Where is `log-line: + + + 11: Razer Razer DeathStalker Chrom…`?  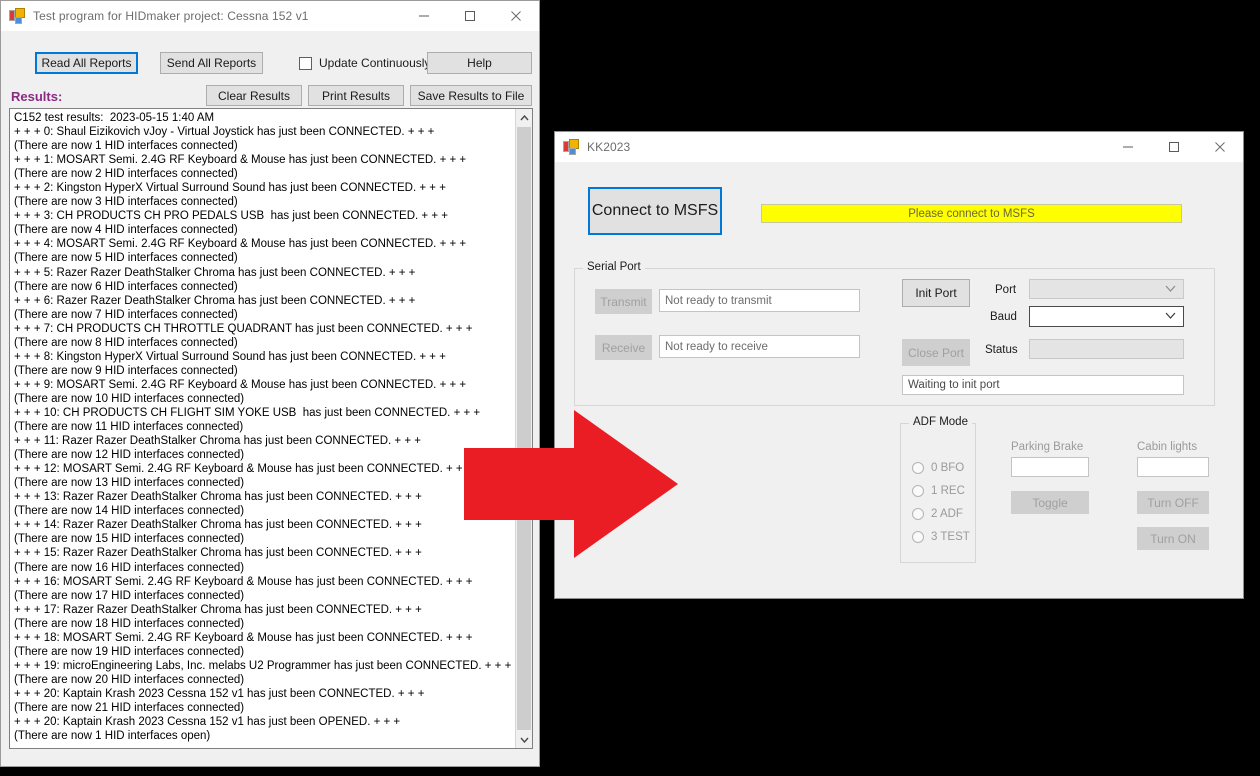
log-line: + + + 11: Razer Razer DeathStalker Chrom… is located at coordinates (217, 441).